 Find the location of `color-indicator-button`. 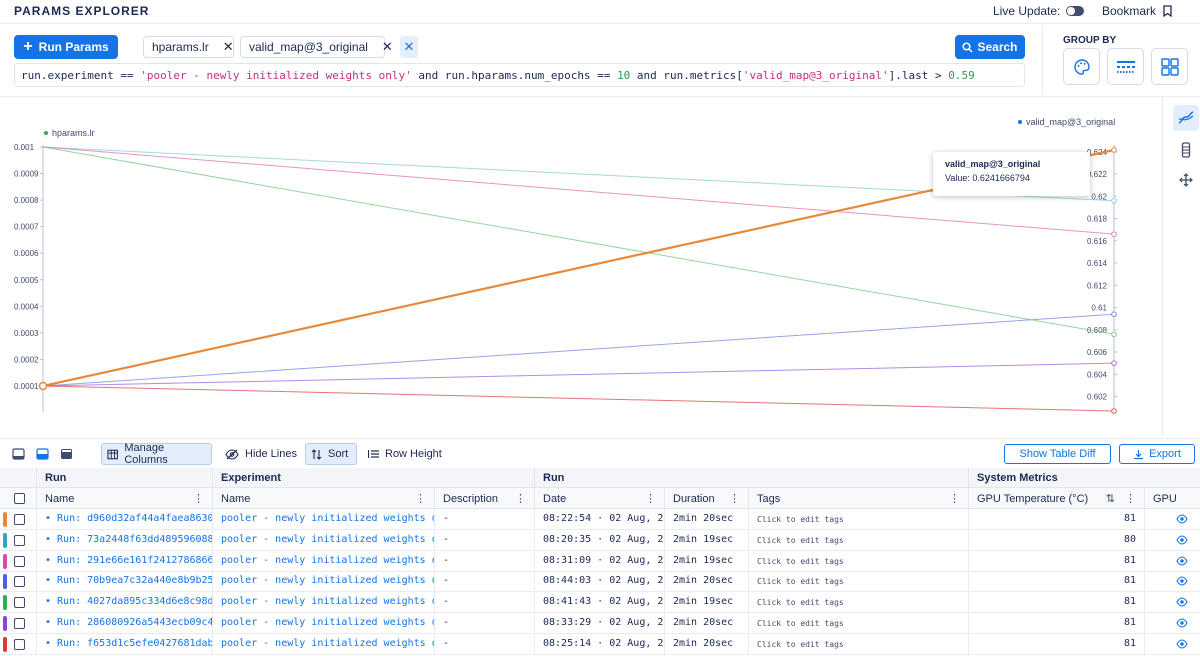

color-indicator-button is located at coordinates (1186, 150).